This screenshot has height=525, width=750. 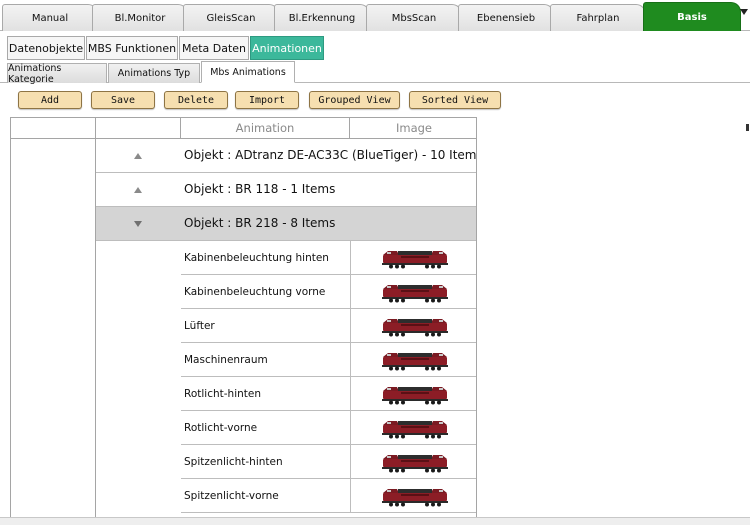 I want to click on table-row: Lüfter, so click(x=328, y=326).